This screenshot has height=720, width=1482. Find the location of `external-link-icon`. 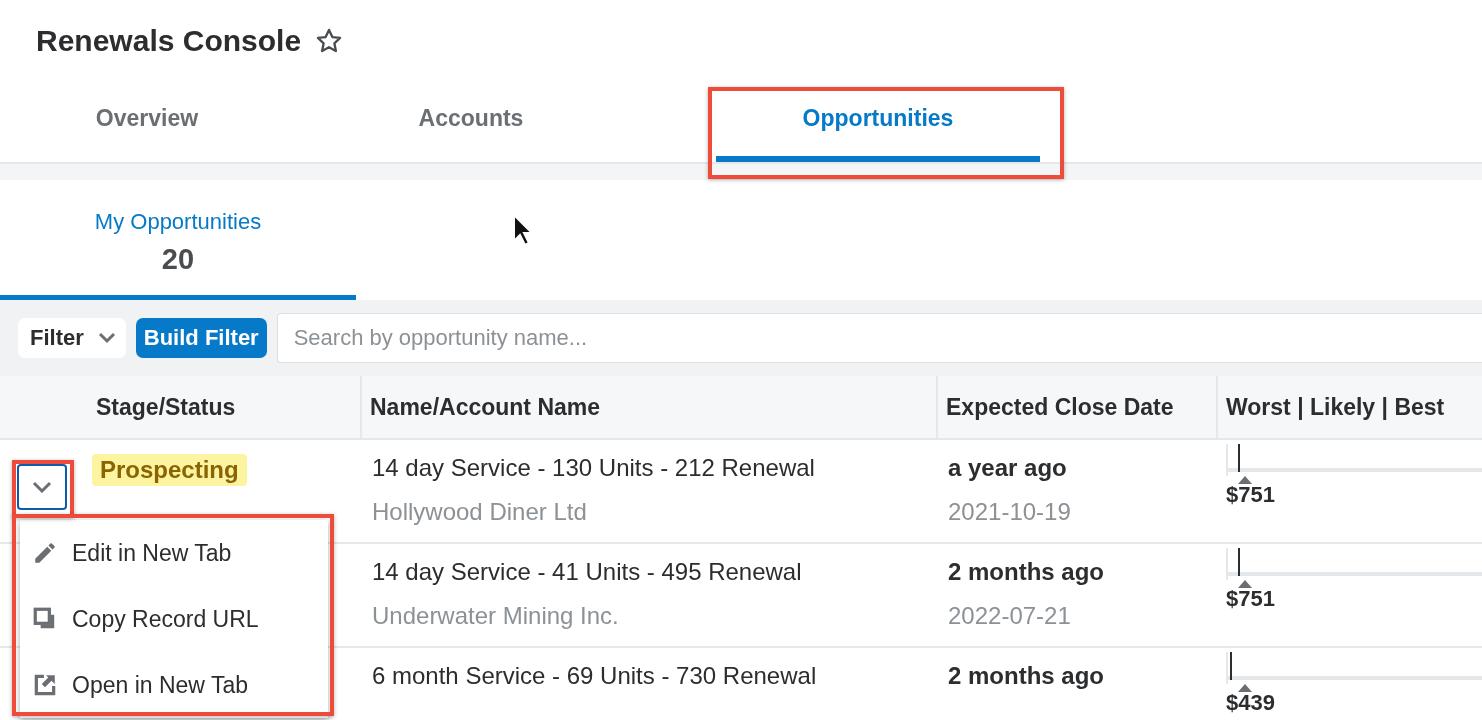

external-link-icon is located at coordinates (45, 685).